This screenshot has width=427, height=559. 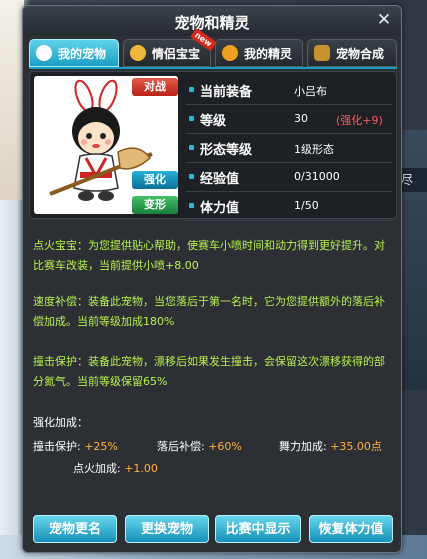 What do you see at coordinates (115, 468) in the screenshot?
I see `bonus-ignition: 点火加成: +1.00` at bounding box center [115, 468].